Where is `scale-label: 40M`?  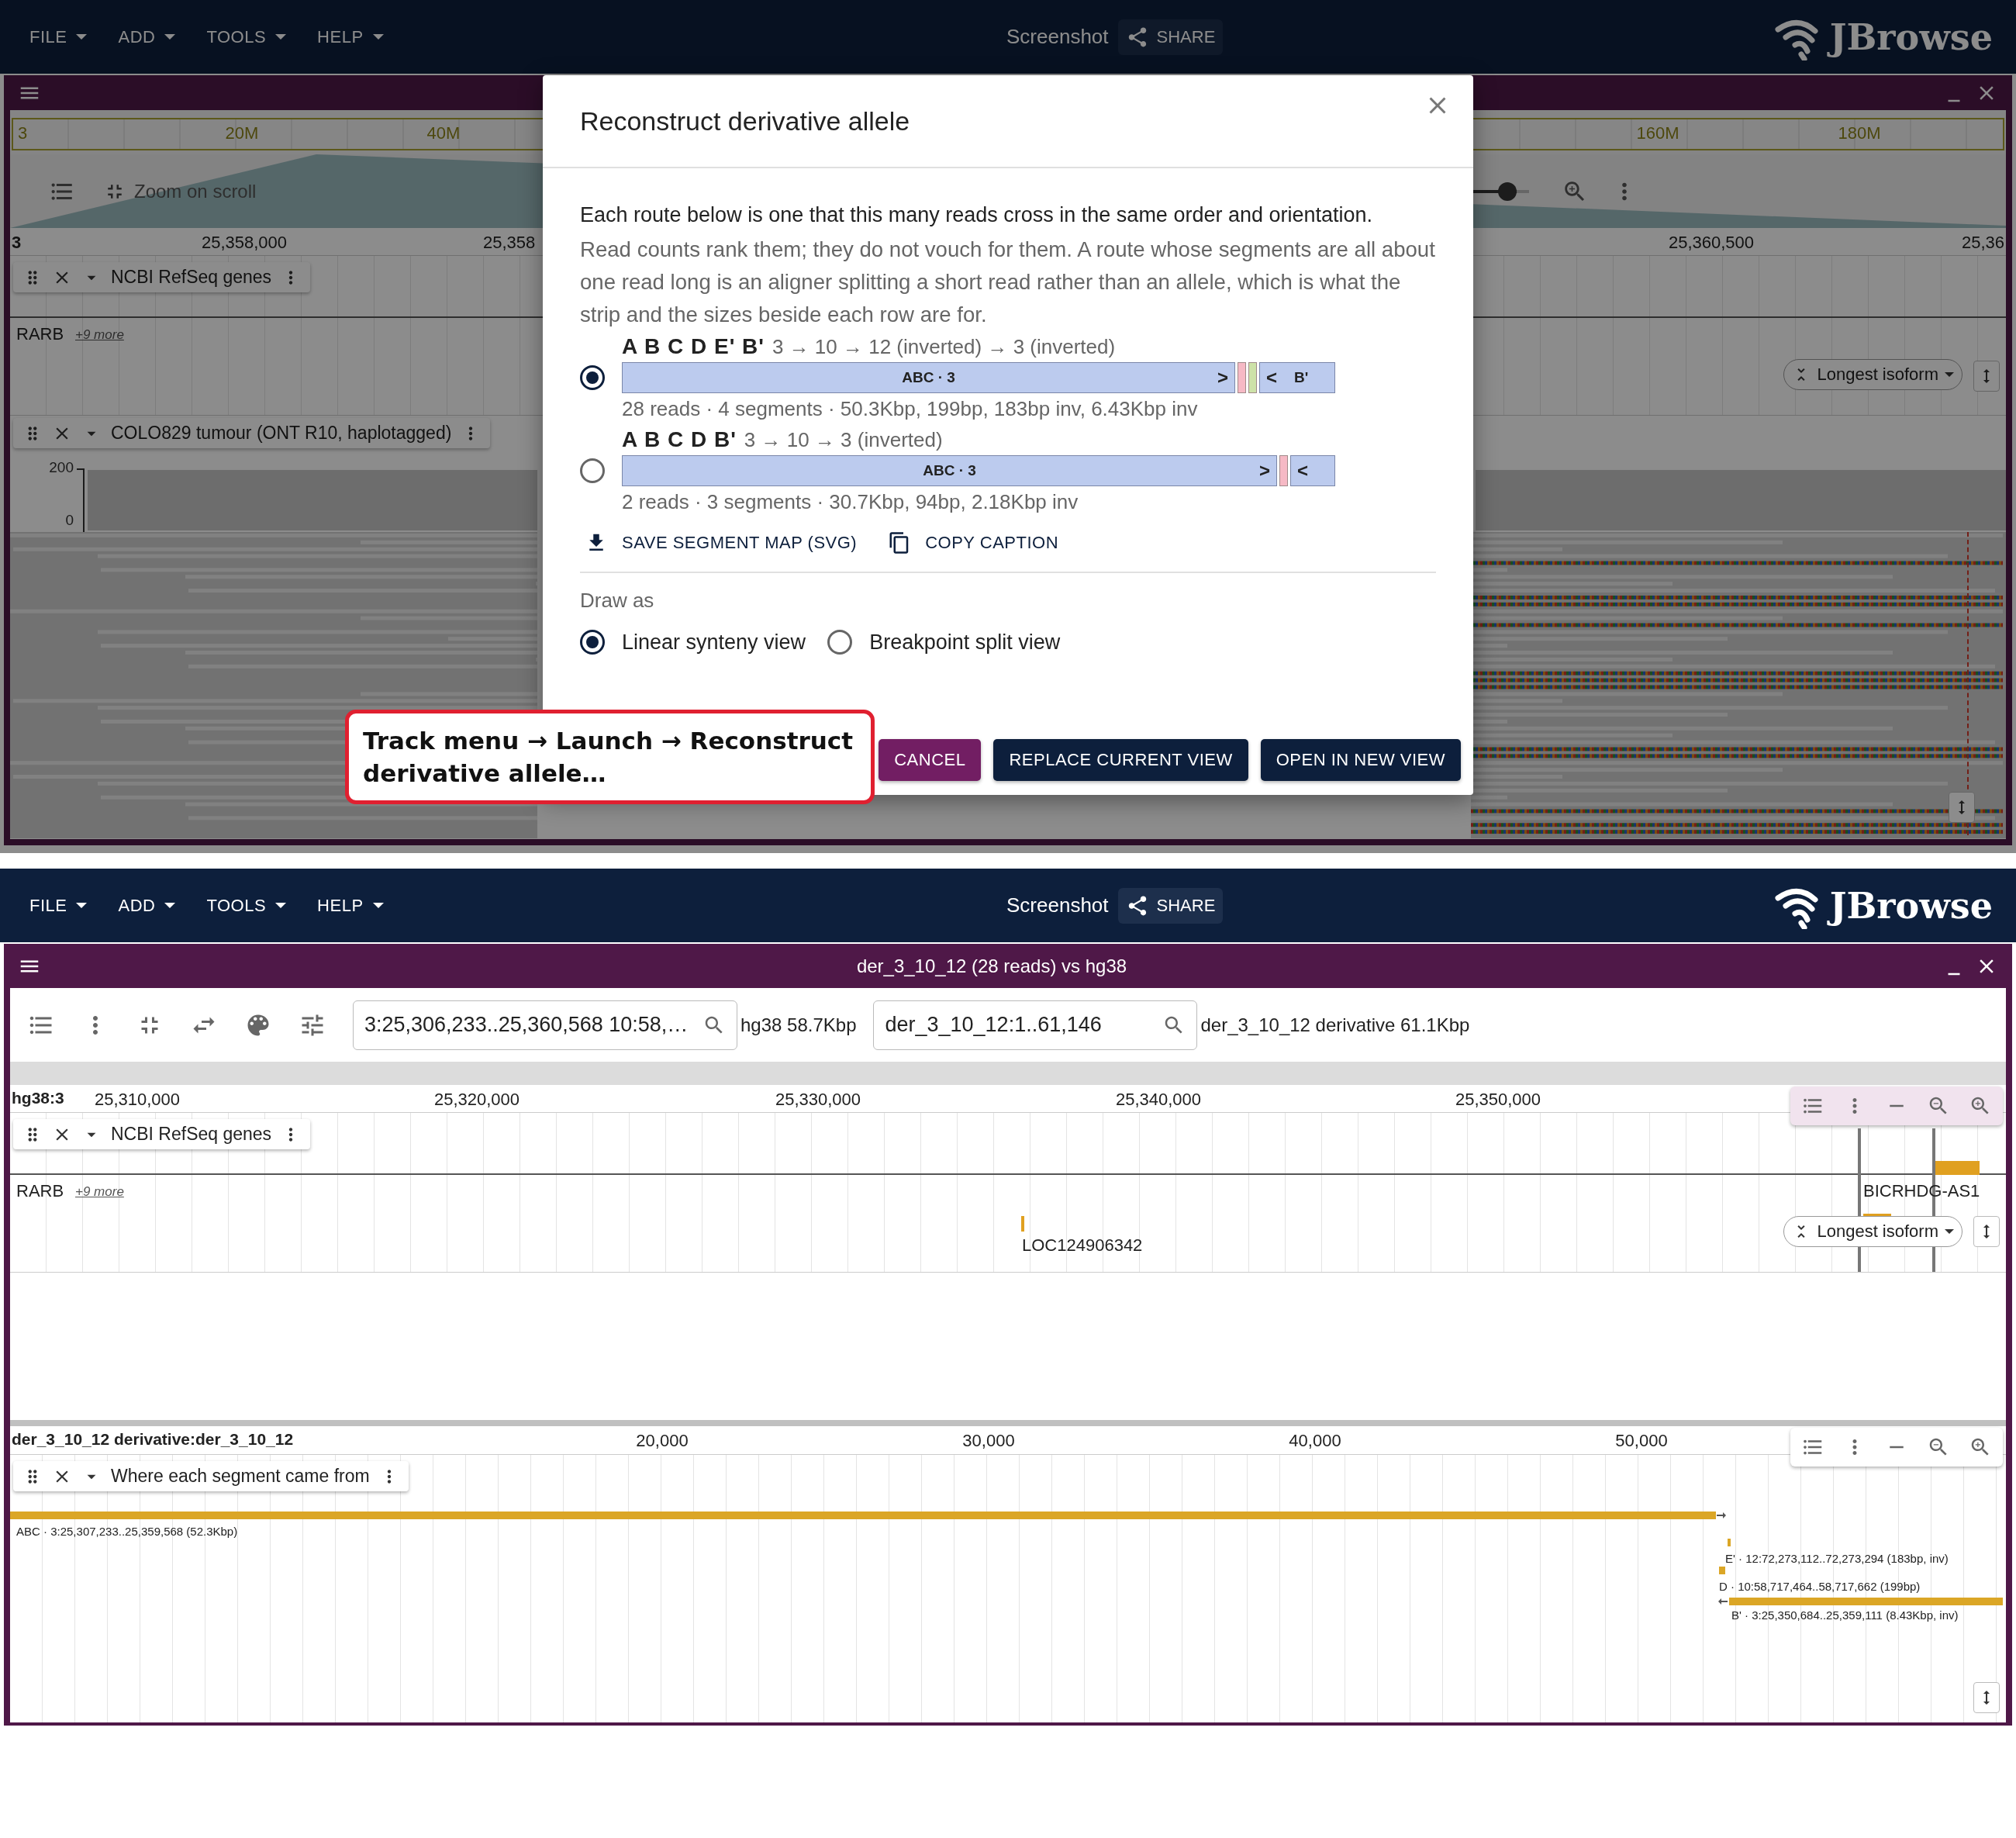
scale-label: 40M is located at coordinates (443, 133).